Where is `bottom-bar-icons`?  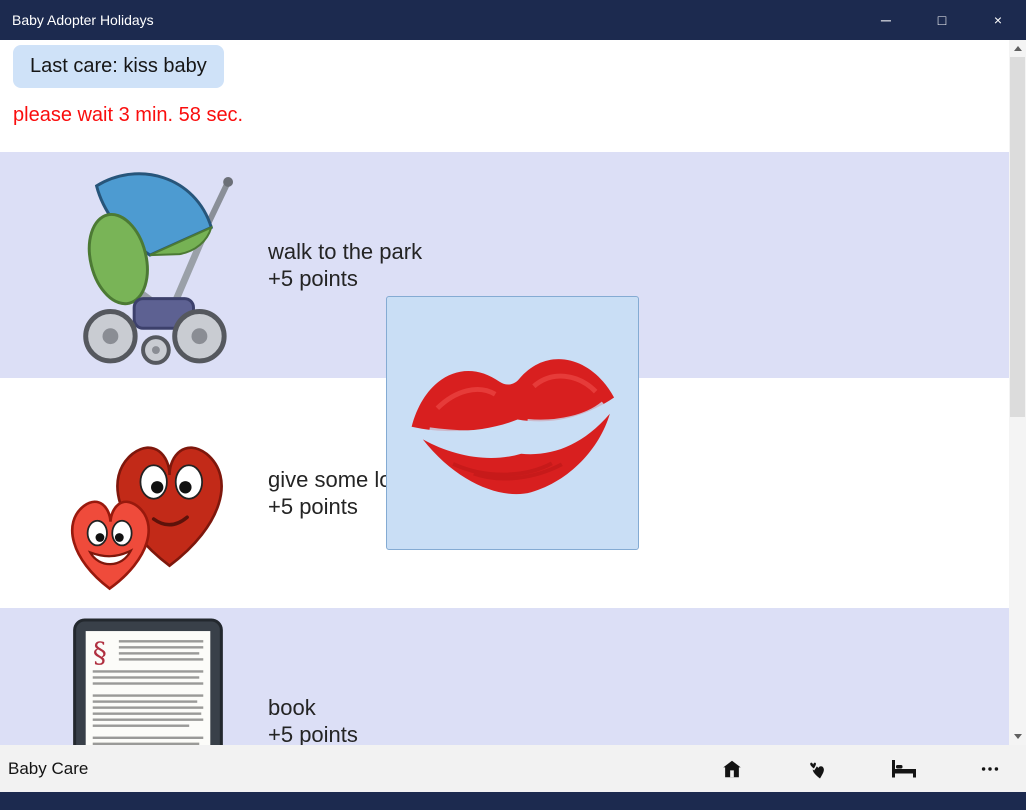
bottom-bar-icons is located at coordinates (861, 768).